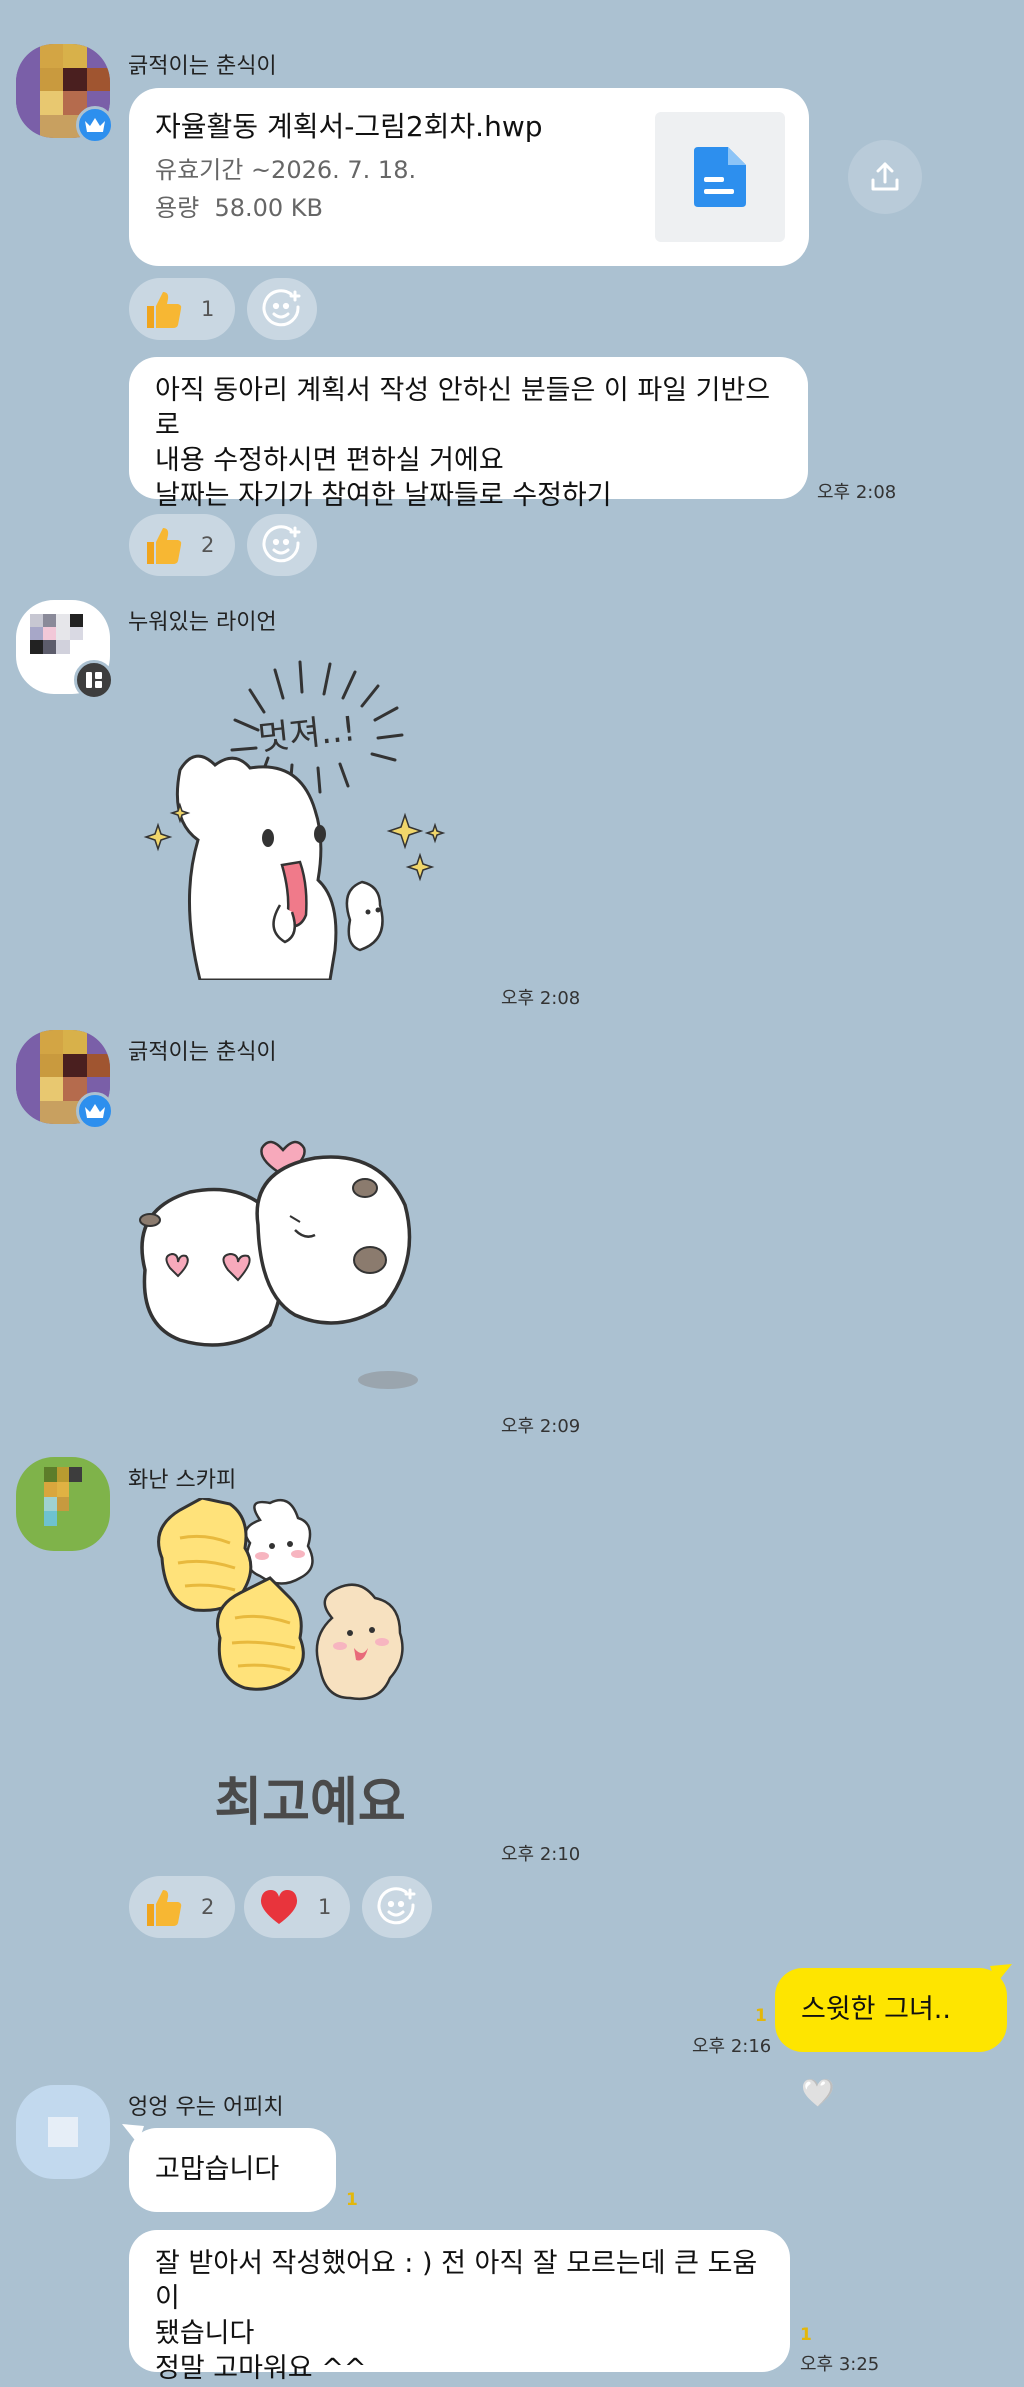 This screenshot has width=1024, height=2387. I want to click on message-line: 내용 수정하시면 편하실 거에요, so click(329, 460).